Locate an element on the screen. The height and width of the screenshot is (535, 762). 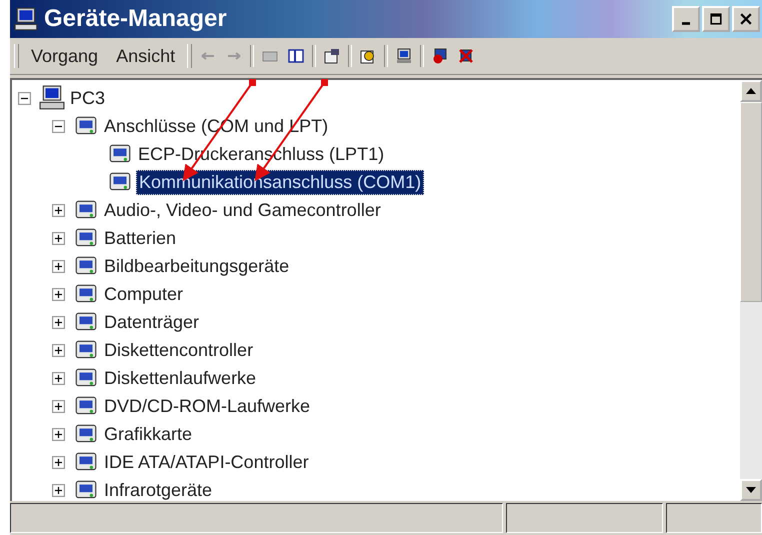
tree-item: Datenträger is located at coordinates (152, 322).